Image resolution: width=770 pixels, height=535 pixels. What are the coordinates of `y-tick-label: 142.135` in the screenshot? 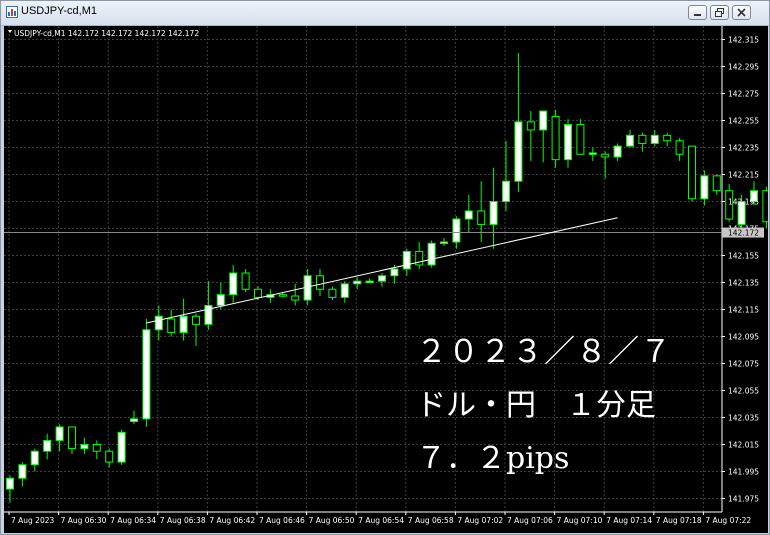 It's located at (743, 283).